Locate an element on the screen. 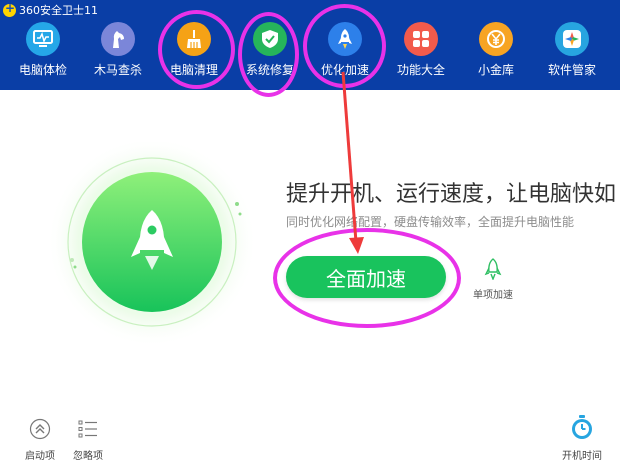  coin-icon is located at coordinates (496, 39).